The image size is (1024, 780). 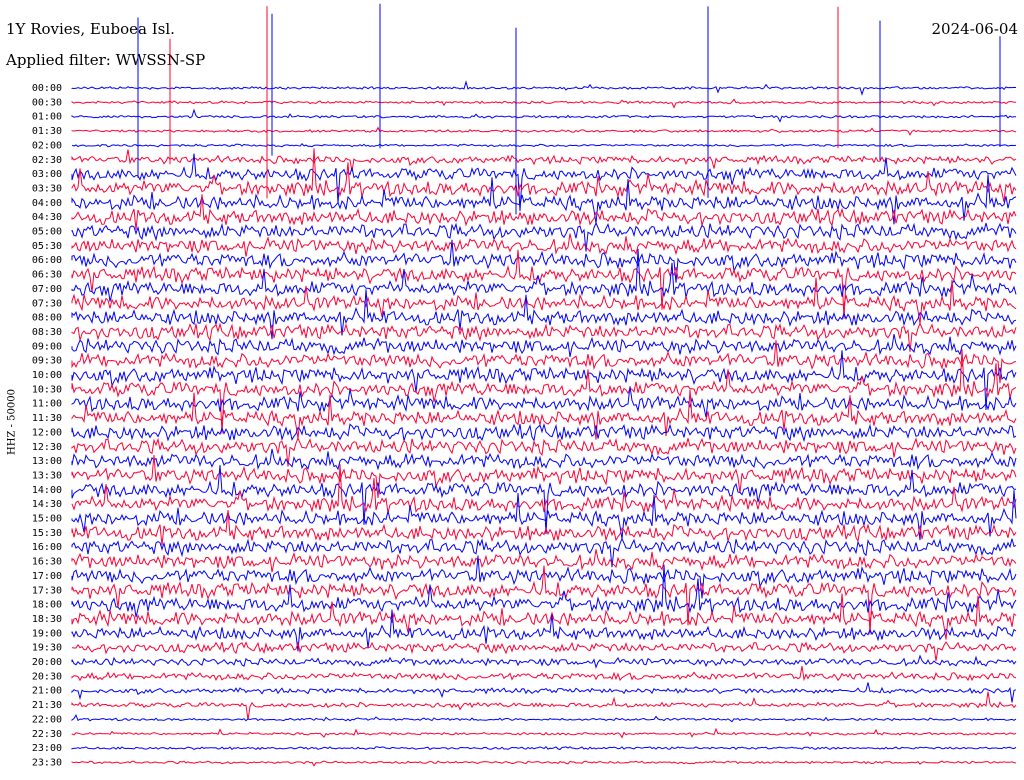 I want to click on row-label-0630: 06:30, so click(x=47, y=275).